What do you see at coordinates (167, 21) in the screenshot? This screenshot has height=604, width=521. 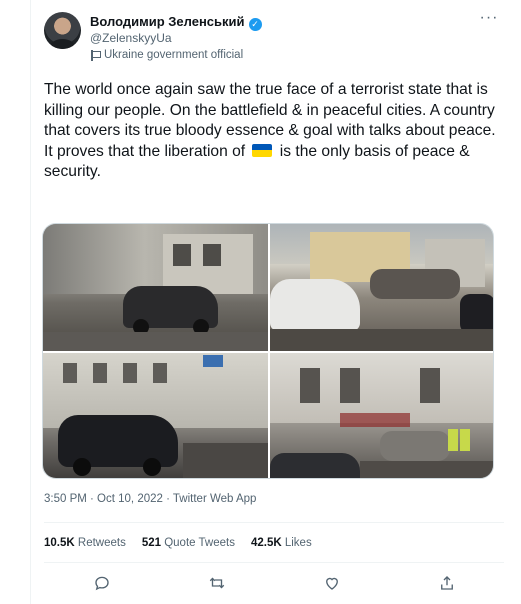 I see `author-name-text: Володимир Зеленський` at bounding box center [167, 21].